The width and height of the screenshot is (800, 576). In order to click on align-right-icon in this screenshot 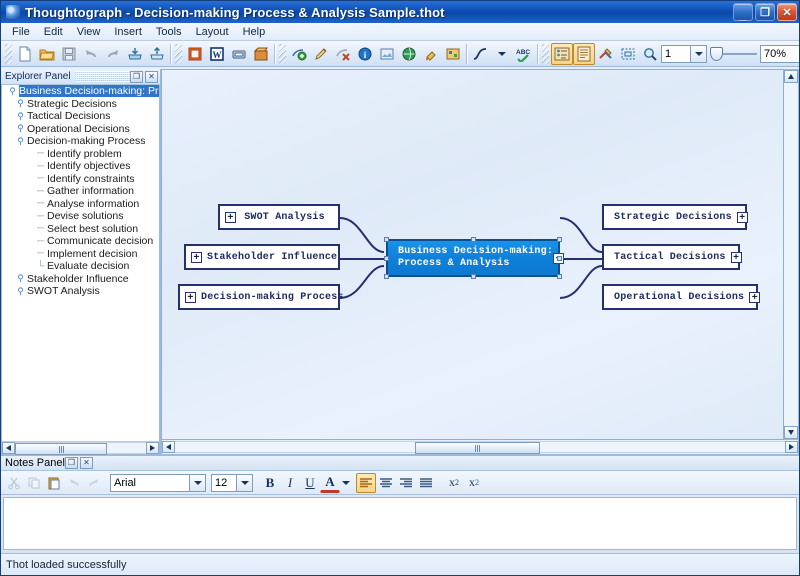, I will do `click(406, 483)`.